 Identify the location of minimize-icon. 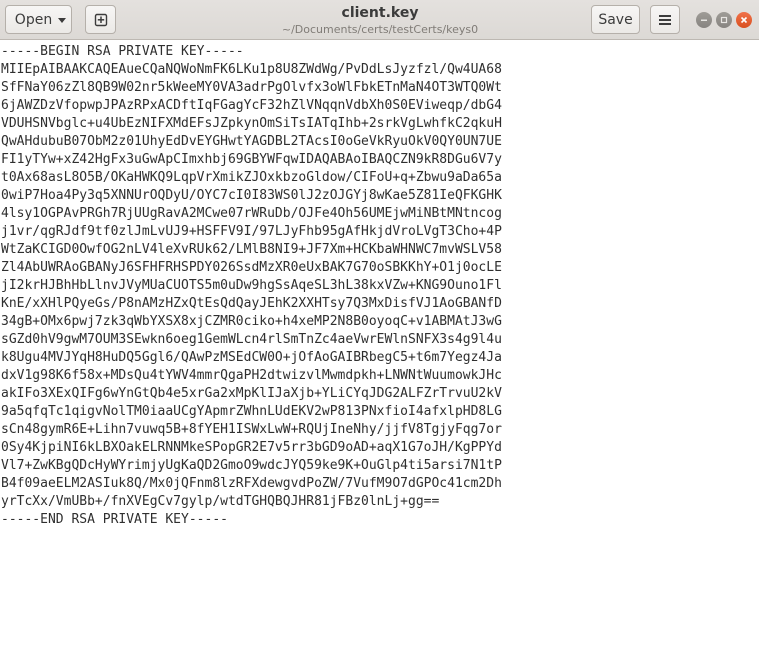
(704, 20).